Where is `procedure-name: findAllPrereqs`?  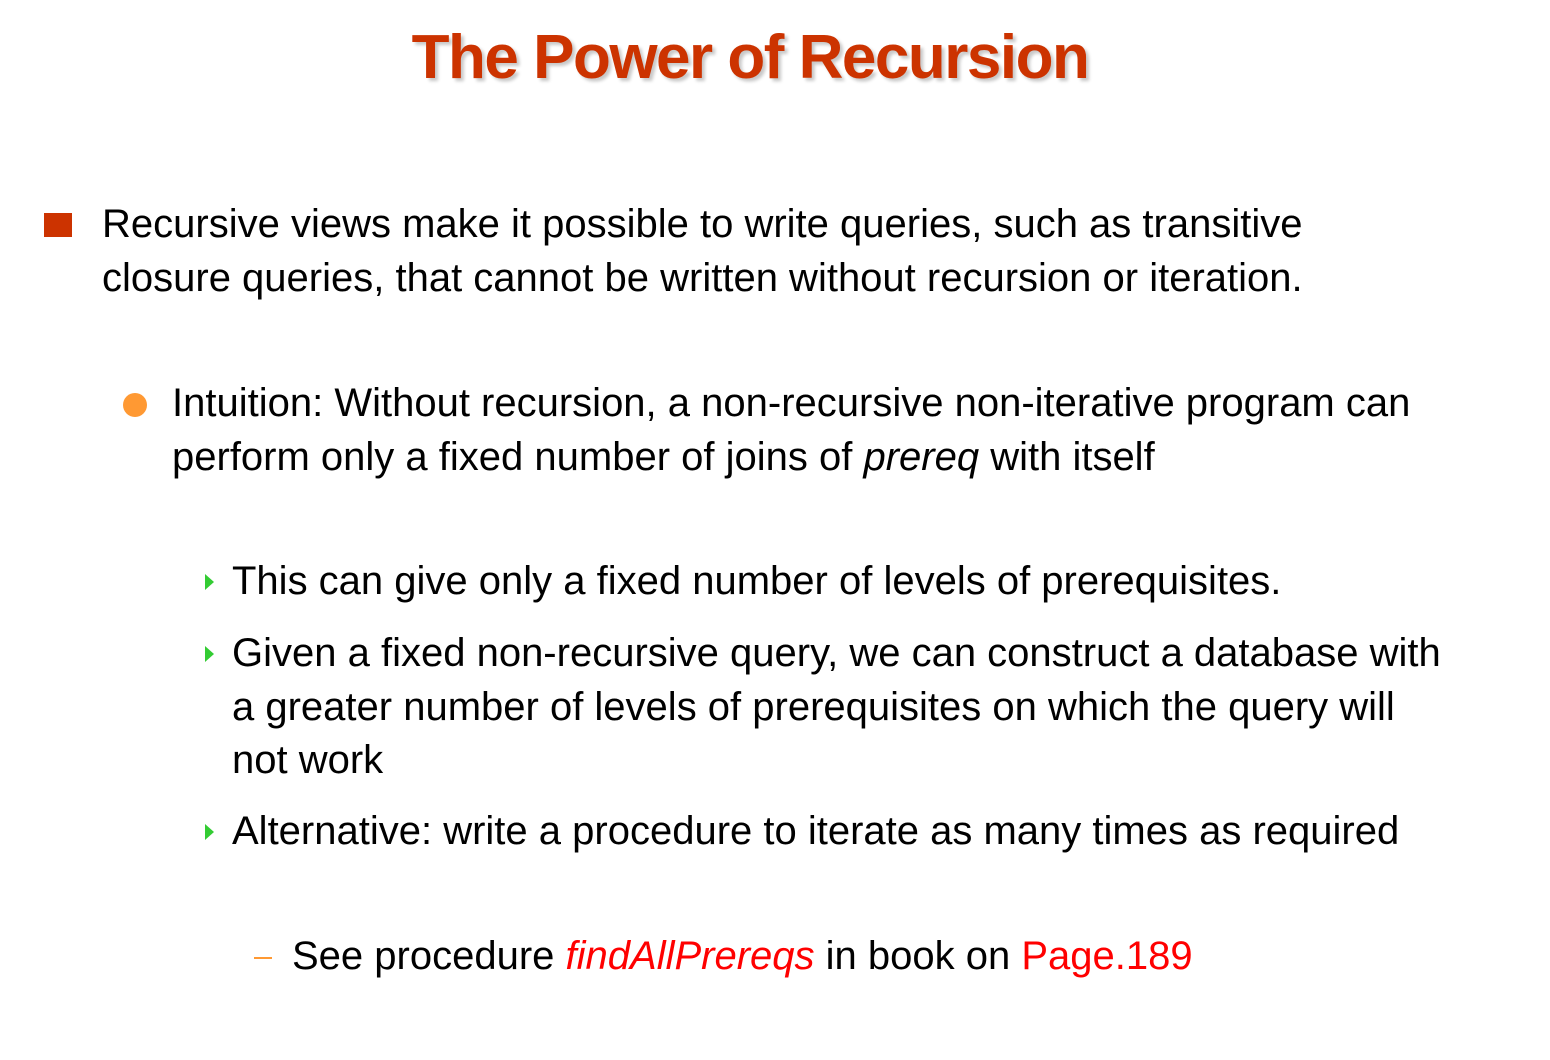 procedure-name: findAllPrereqs is located at coordinates (690, 956).